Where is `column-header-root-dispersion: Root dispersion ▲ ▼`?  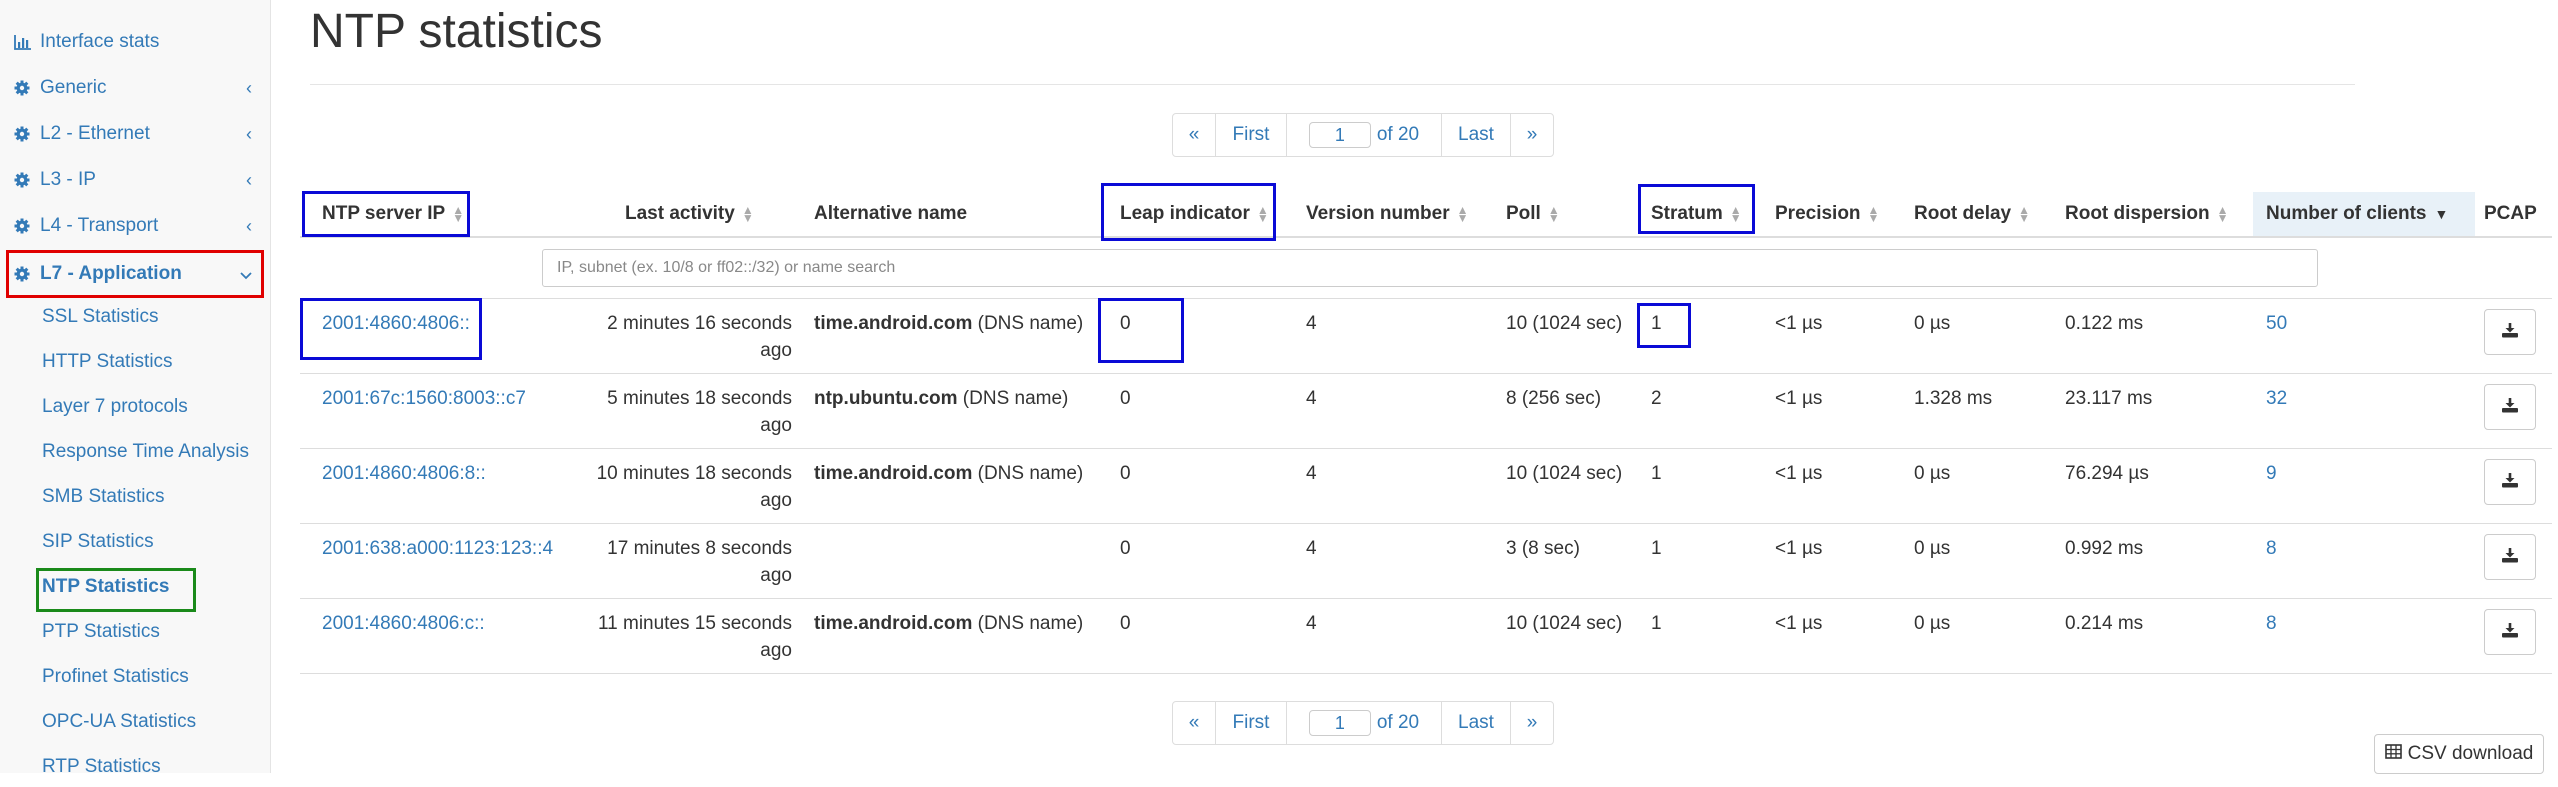
column-header-root-dispersion: Root dispersion ▲ ▼ is located at coordinates (2147, 214).